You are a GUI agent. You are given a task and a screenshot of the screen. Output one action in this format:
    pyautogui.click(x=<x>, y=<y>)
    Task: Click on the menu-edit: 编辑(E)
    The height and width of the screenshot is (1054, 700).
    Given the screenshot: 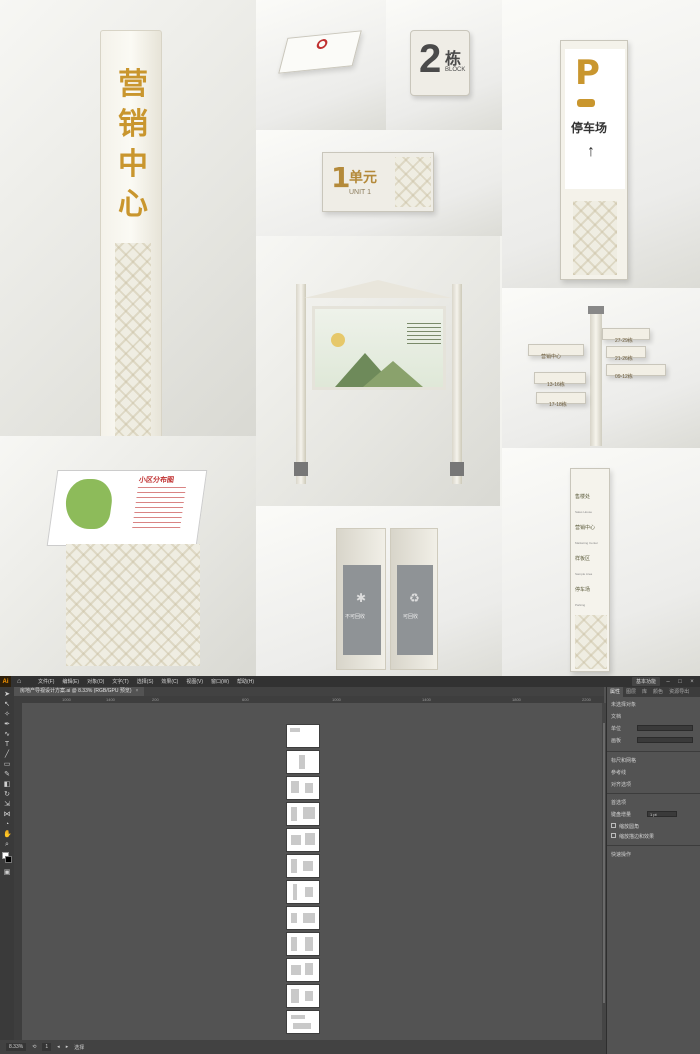 What is the action you would take?
    pyautogui.click(x=70, y=681)
    